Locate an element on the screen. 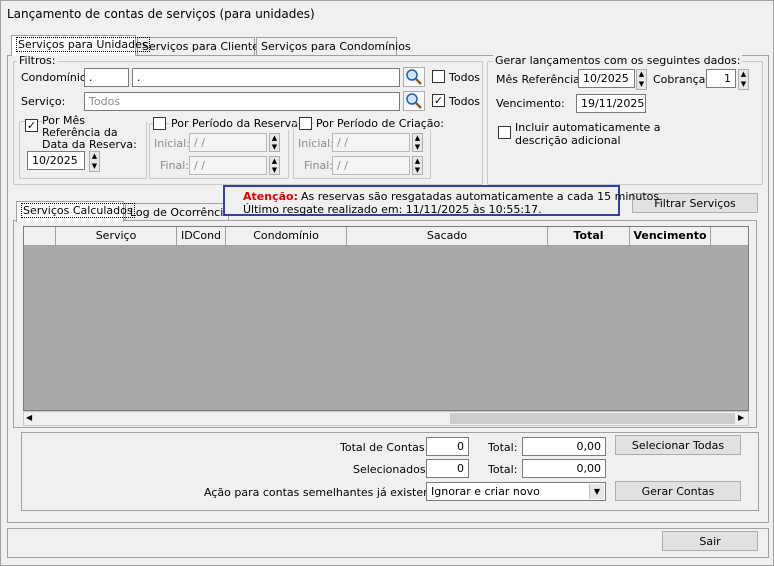 The width and height of the screenshot is (774, 566). selecionar-todas-button: Selecionar Todas is located at coordinates (678, 445).